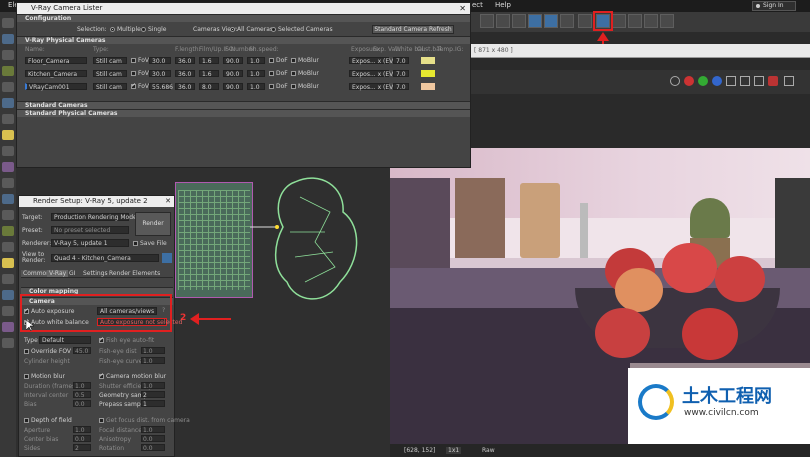 This screenshot has height=457, width=810. What do you see at coordinates (243, 18) in the screenshot?
I see `config-section-header: Configuration` at bounding box center [243, 18].